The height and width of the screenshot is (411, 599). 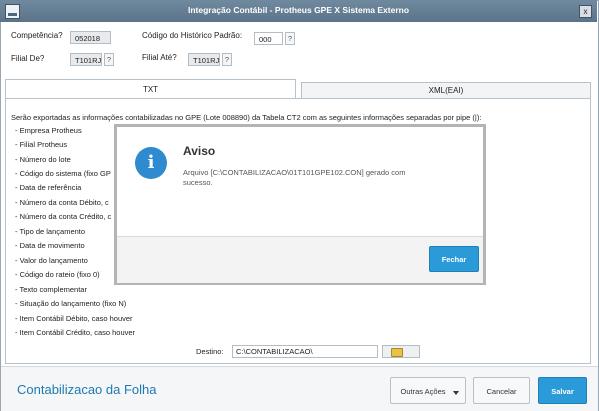 I want to click on cancel-button: Cancelar, so click(x=501, y=390).